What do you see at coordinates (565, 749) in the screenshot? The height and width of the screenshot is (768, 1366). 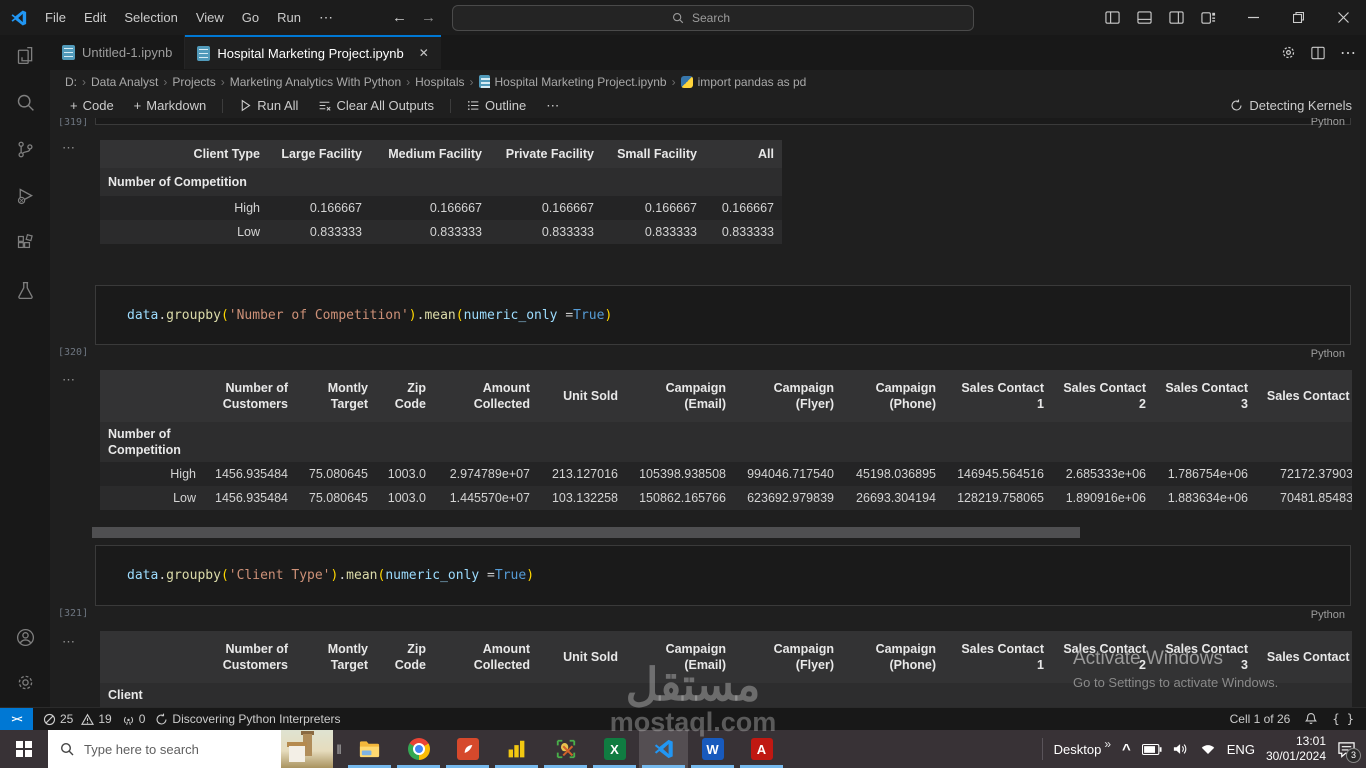 I see `taskbar-picpick` at bounding box center [565, 749].